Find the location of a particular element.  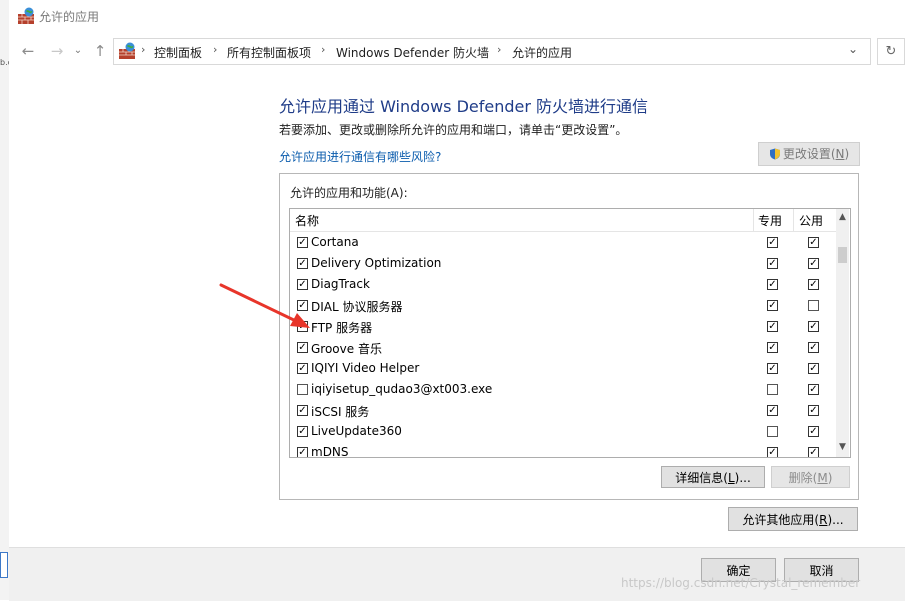

change-settings-button: 更改设置(N) is located at coordinates (809, 154).